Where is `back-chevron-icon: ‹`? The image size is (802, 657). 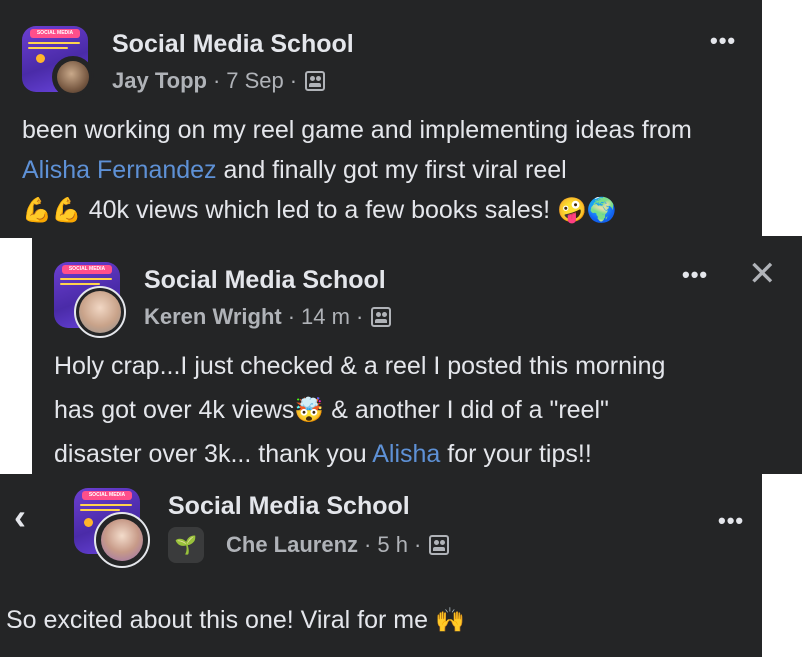
back-chevron-icon: ‹ is located at coordinates (20, 517).